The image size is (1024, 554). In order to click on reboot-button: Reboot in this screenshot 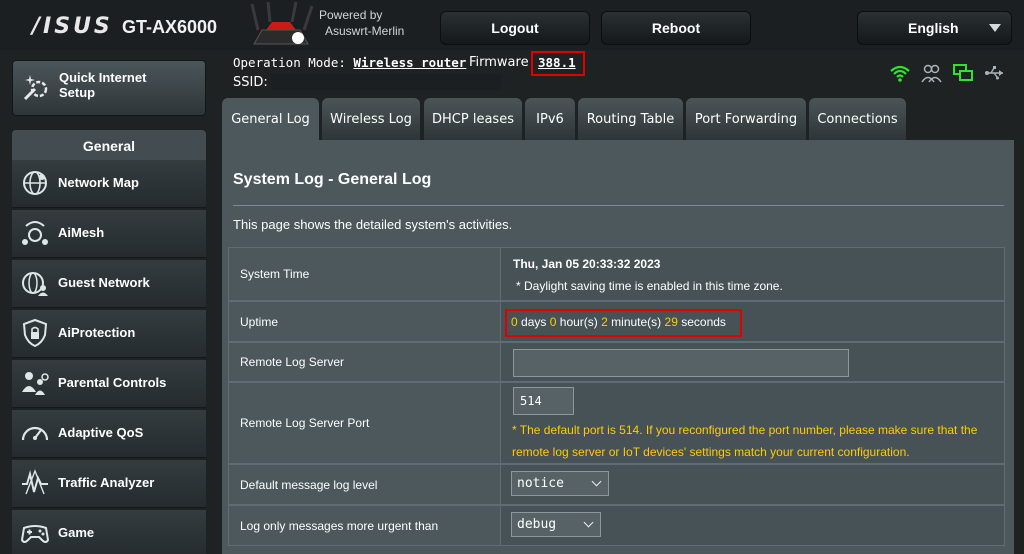, I will do `click(676, 28)`.